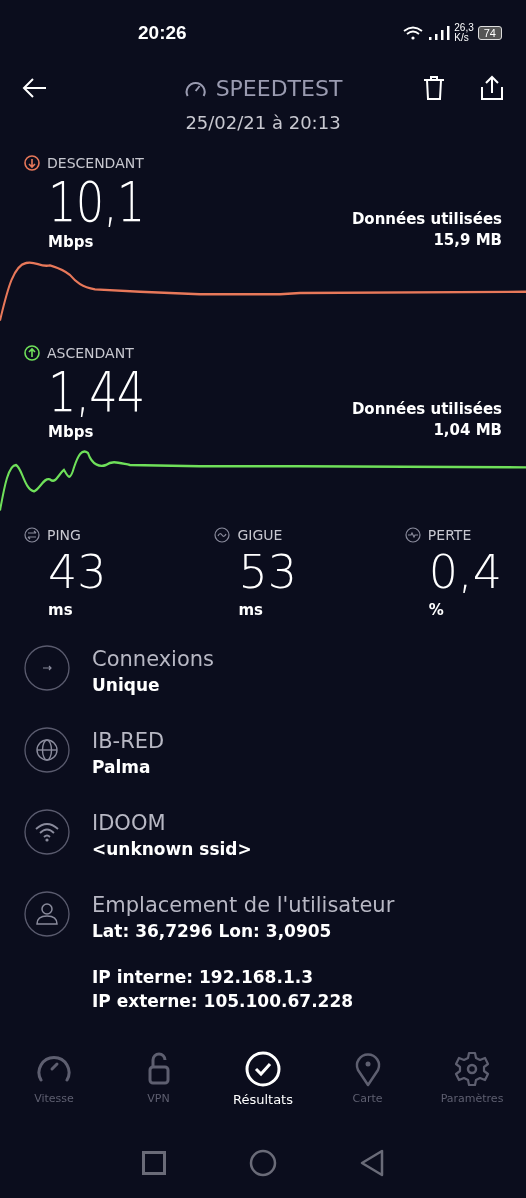  I want to click on nav-tab: Résultats, so click(263, 1089).